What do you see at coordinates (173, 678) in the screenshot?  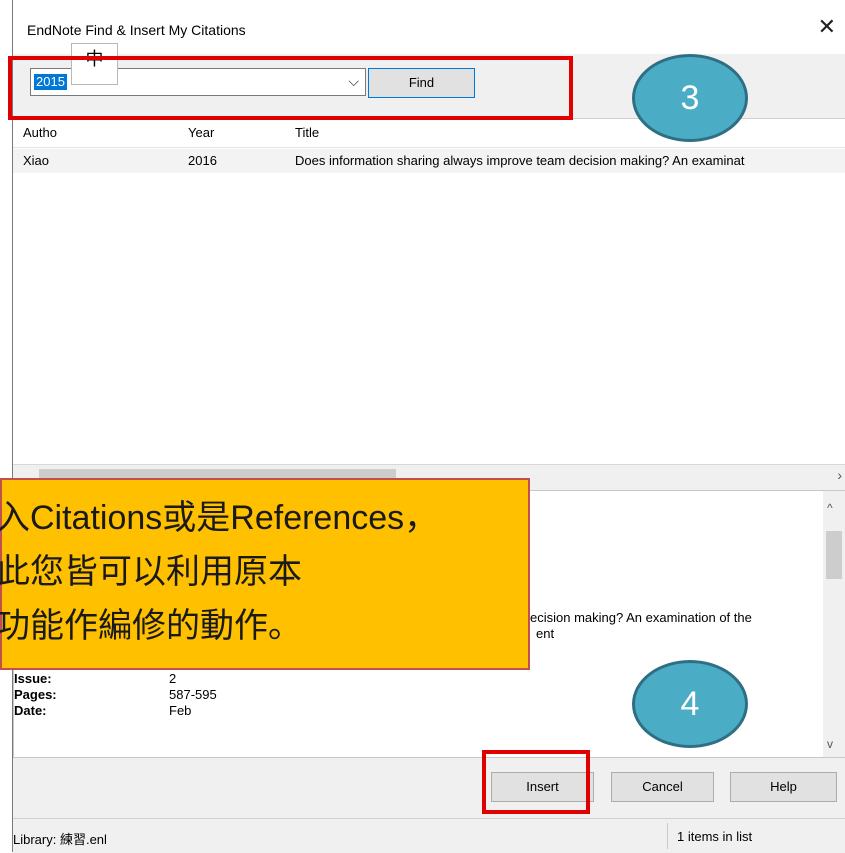 I see `field-value: 2` at bounding box center [173, 678].